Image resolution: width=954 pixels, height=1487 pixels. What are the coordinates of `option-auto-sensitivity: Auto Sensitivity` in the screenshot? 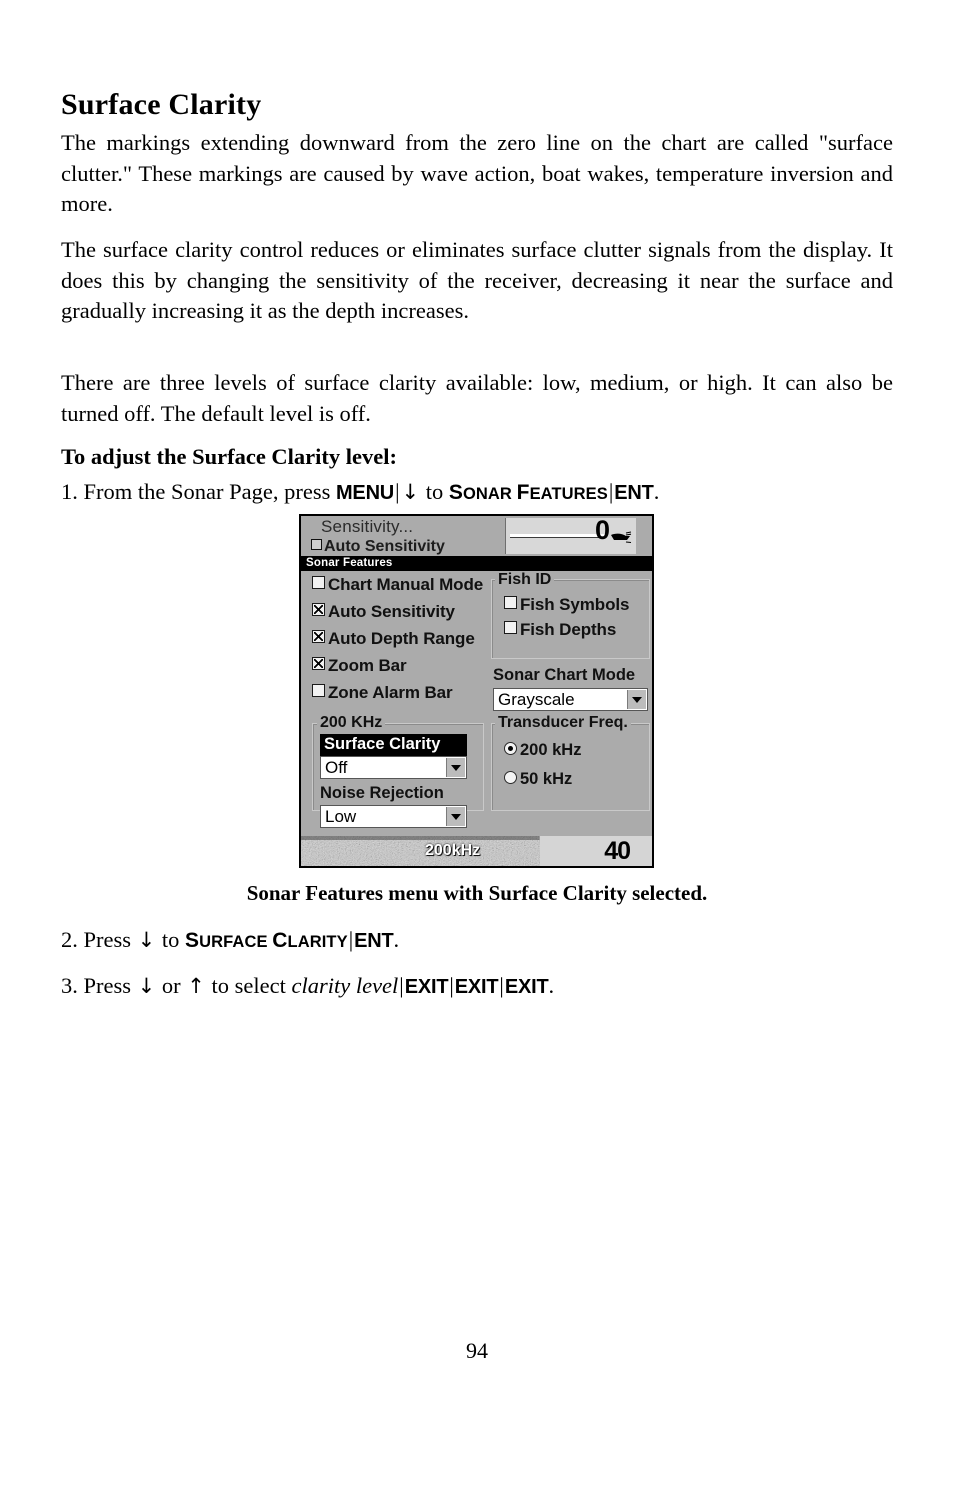 It's located at (383, 612).